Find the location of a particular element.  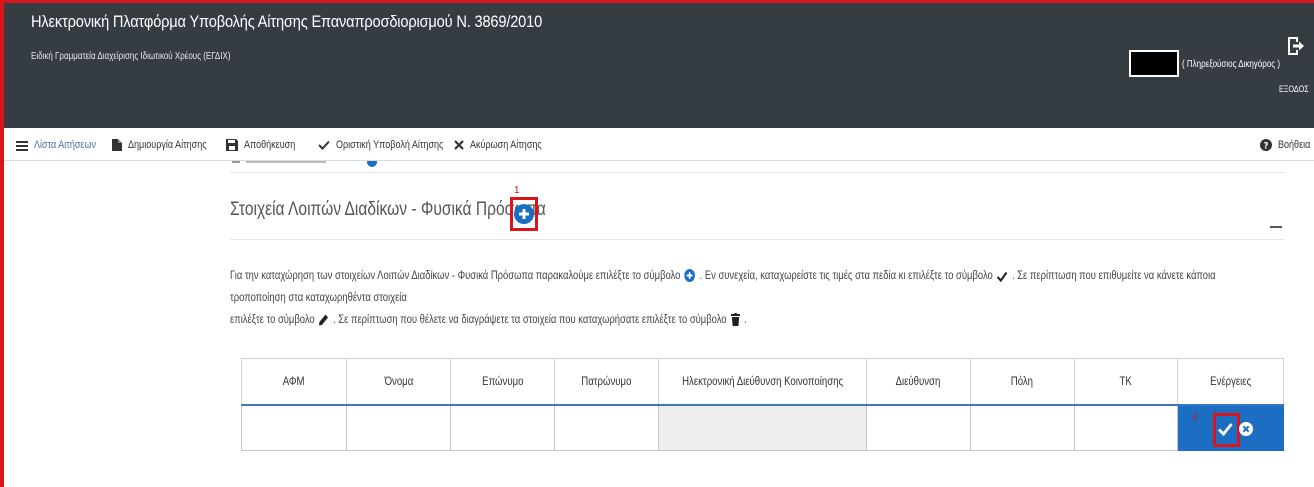

first-name-input is located at coordinates (398, 427).